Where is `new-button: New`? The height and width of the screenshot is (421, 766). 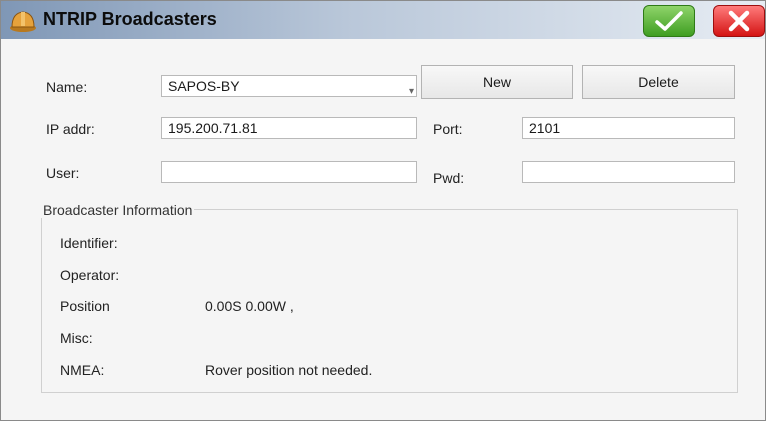
new-button: New is located at coordinates (497, 82).